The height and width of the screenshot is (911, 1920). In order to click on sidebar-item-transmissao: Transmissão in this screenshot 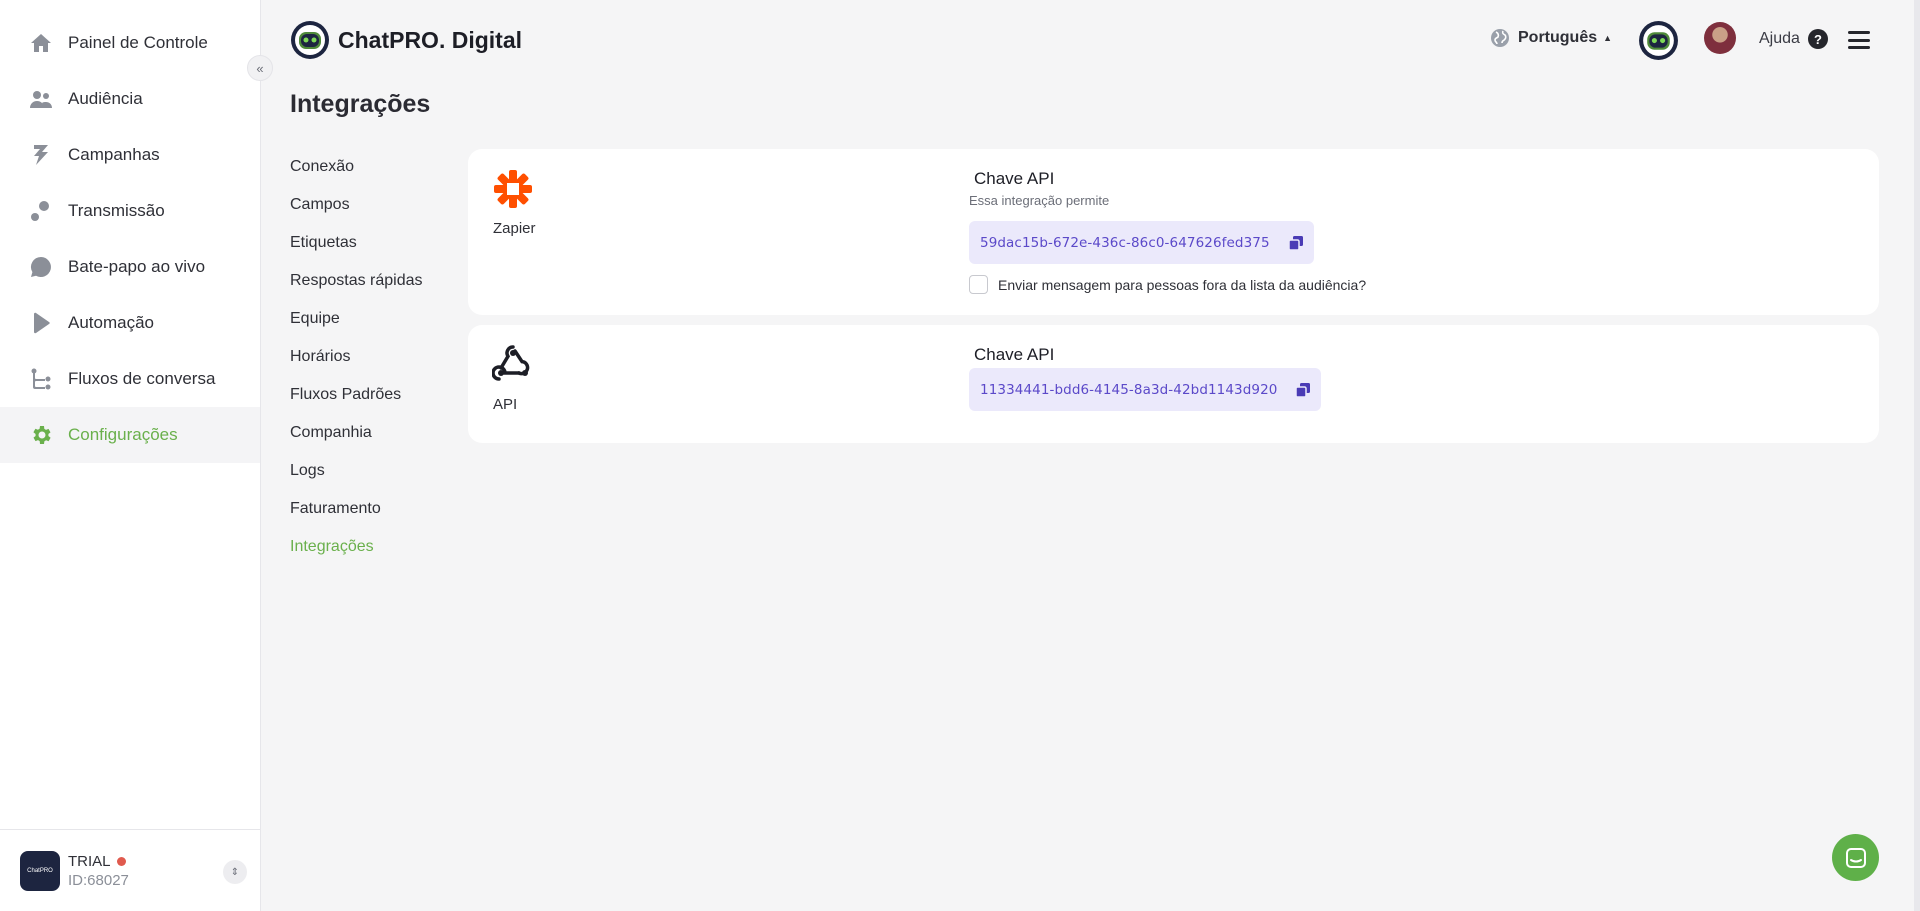, I will do `click(130, 211)`.